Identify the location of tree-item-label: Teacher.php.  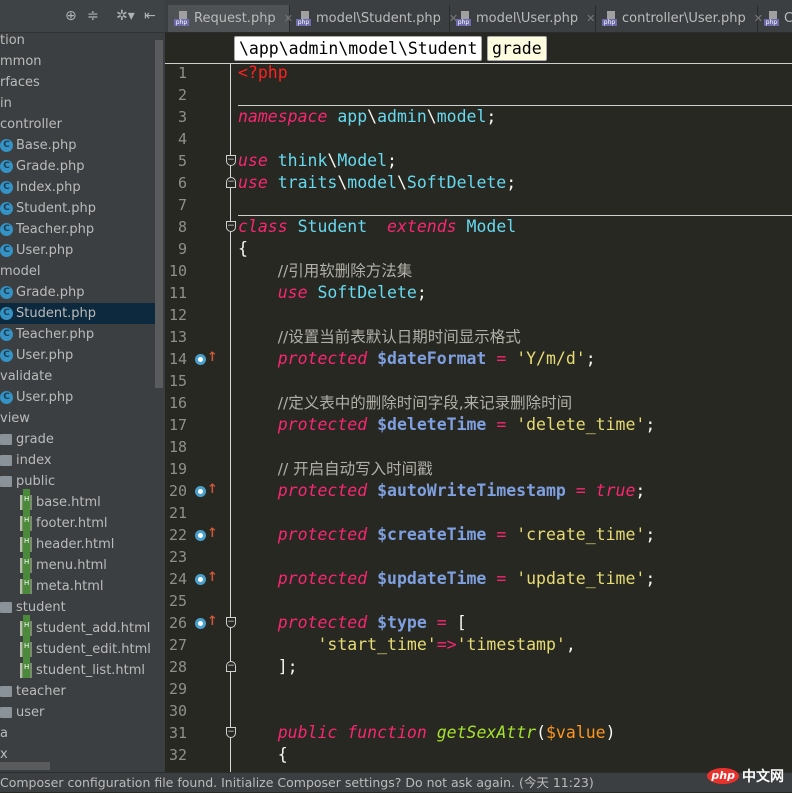
(55, 334).